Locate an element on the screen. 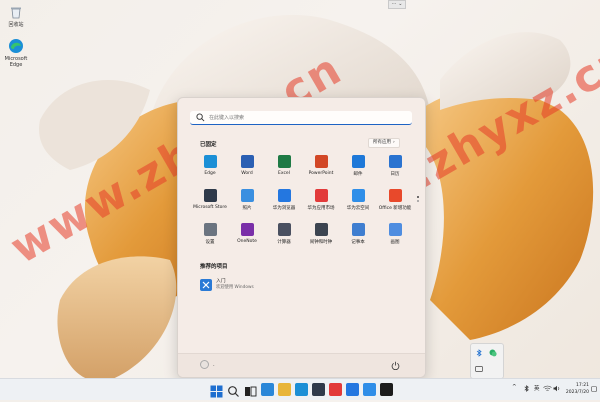  top-control-button: ⋯ ⌄ is located at coordinates (397, 4).